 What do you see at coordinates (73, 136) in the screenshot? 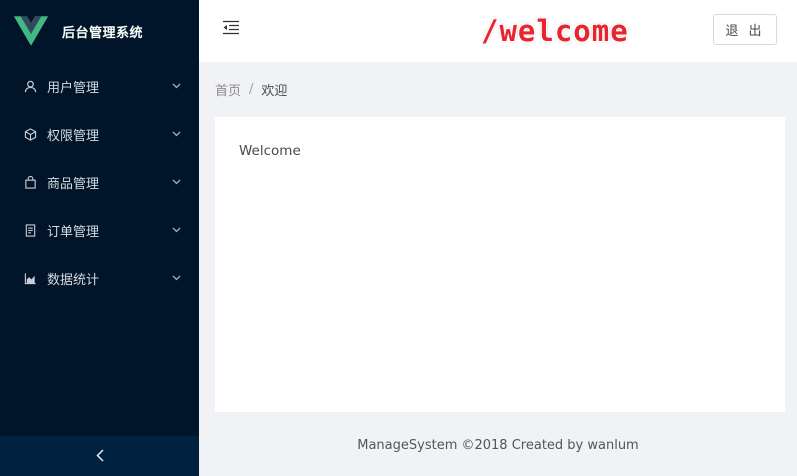
I see `sidebar-item-label: 权限管理` at bounding box center [73, 136].